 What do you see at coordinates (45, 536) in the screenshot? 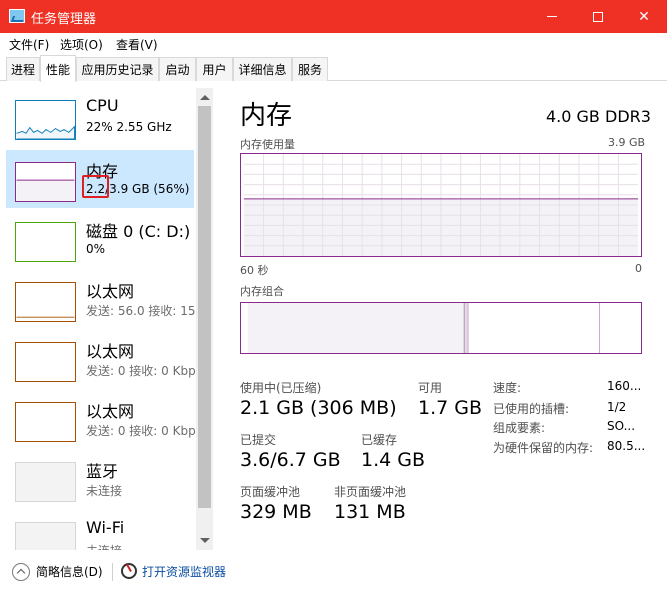
I see `wifi-thumbnail` at bounding box center [45, 536].